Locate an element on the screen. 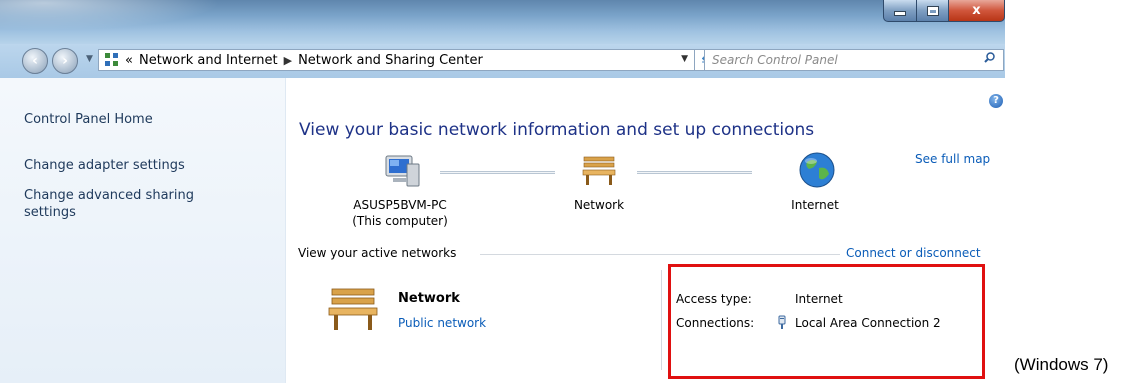 The height and width of the screenshot is (383, 1148). network-type-link: Public network is located at coordinates (442, 323).